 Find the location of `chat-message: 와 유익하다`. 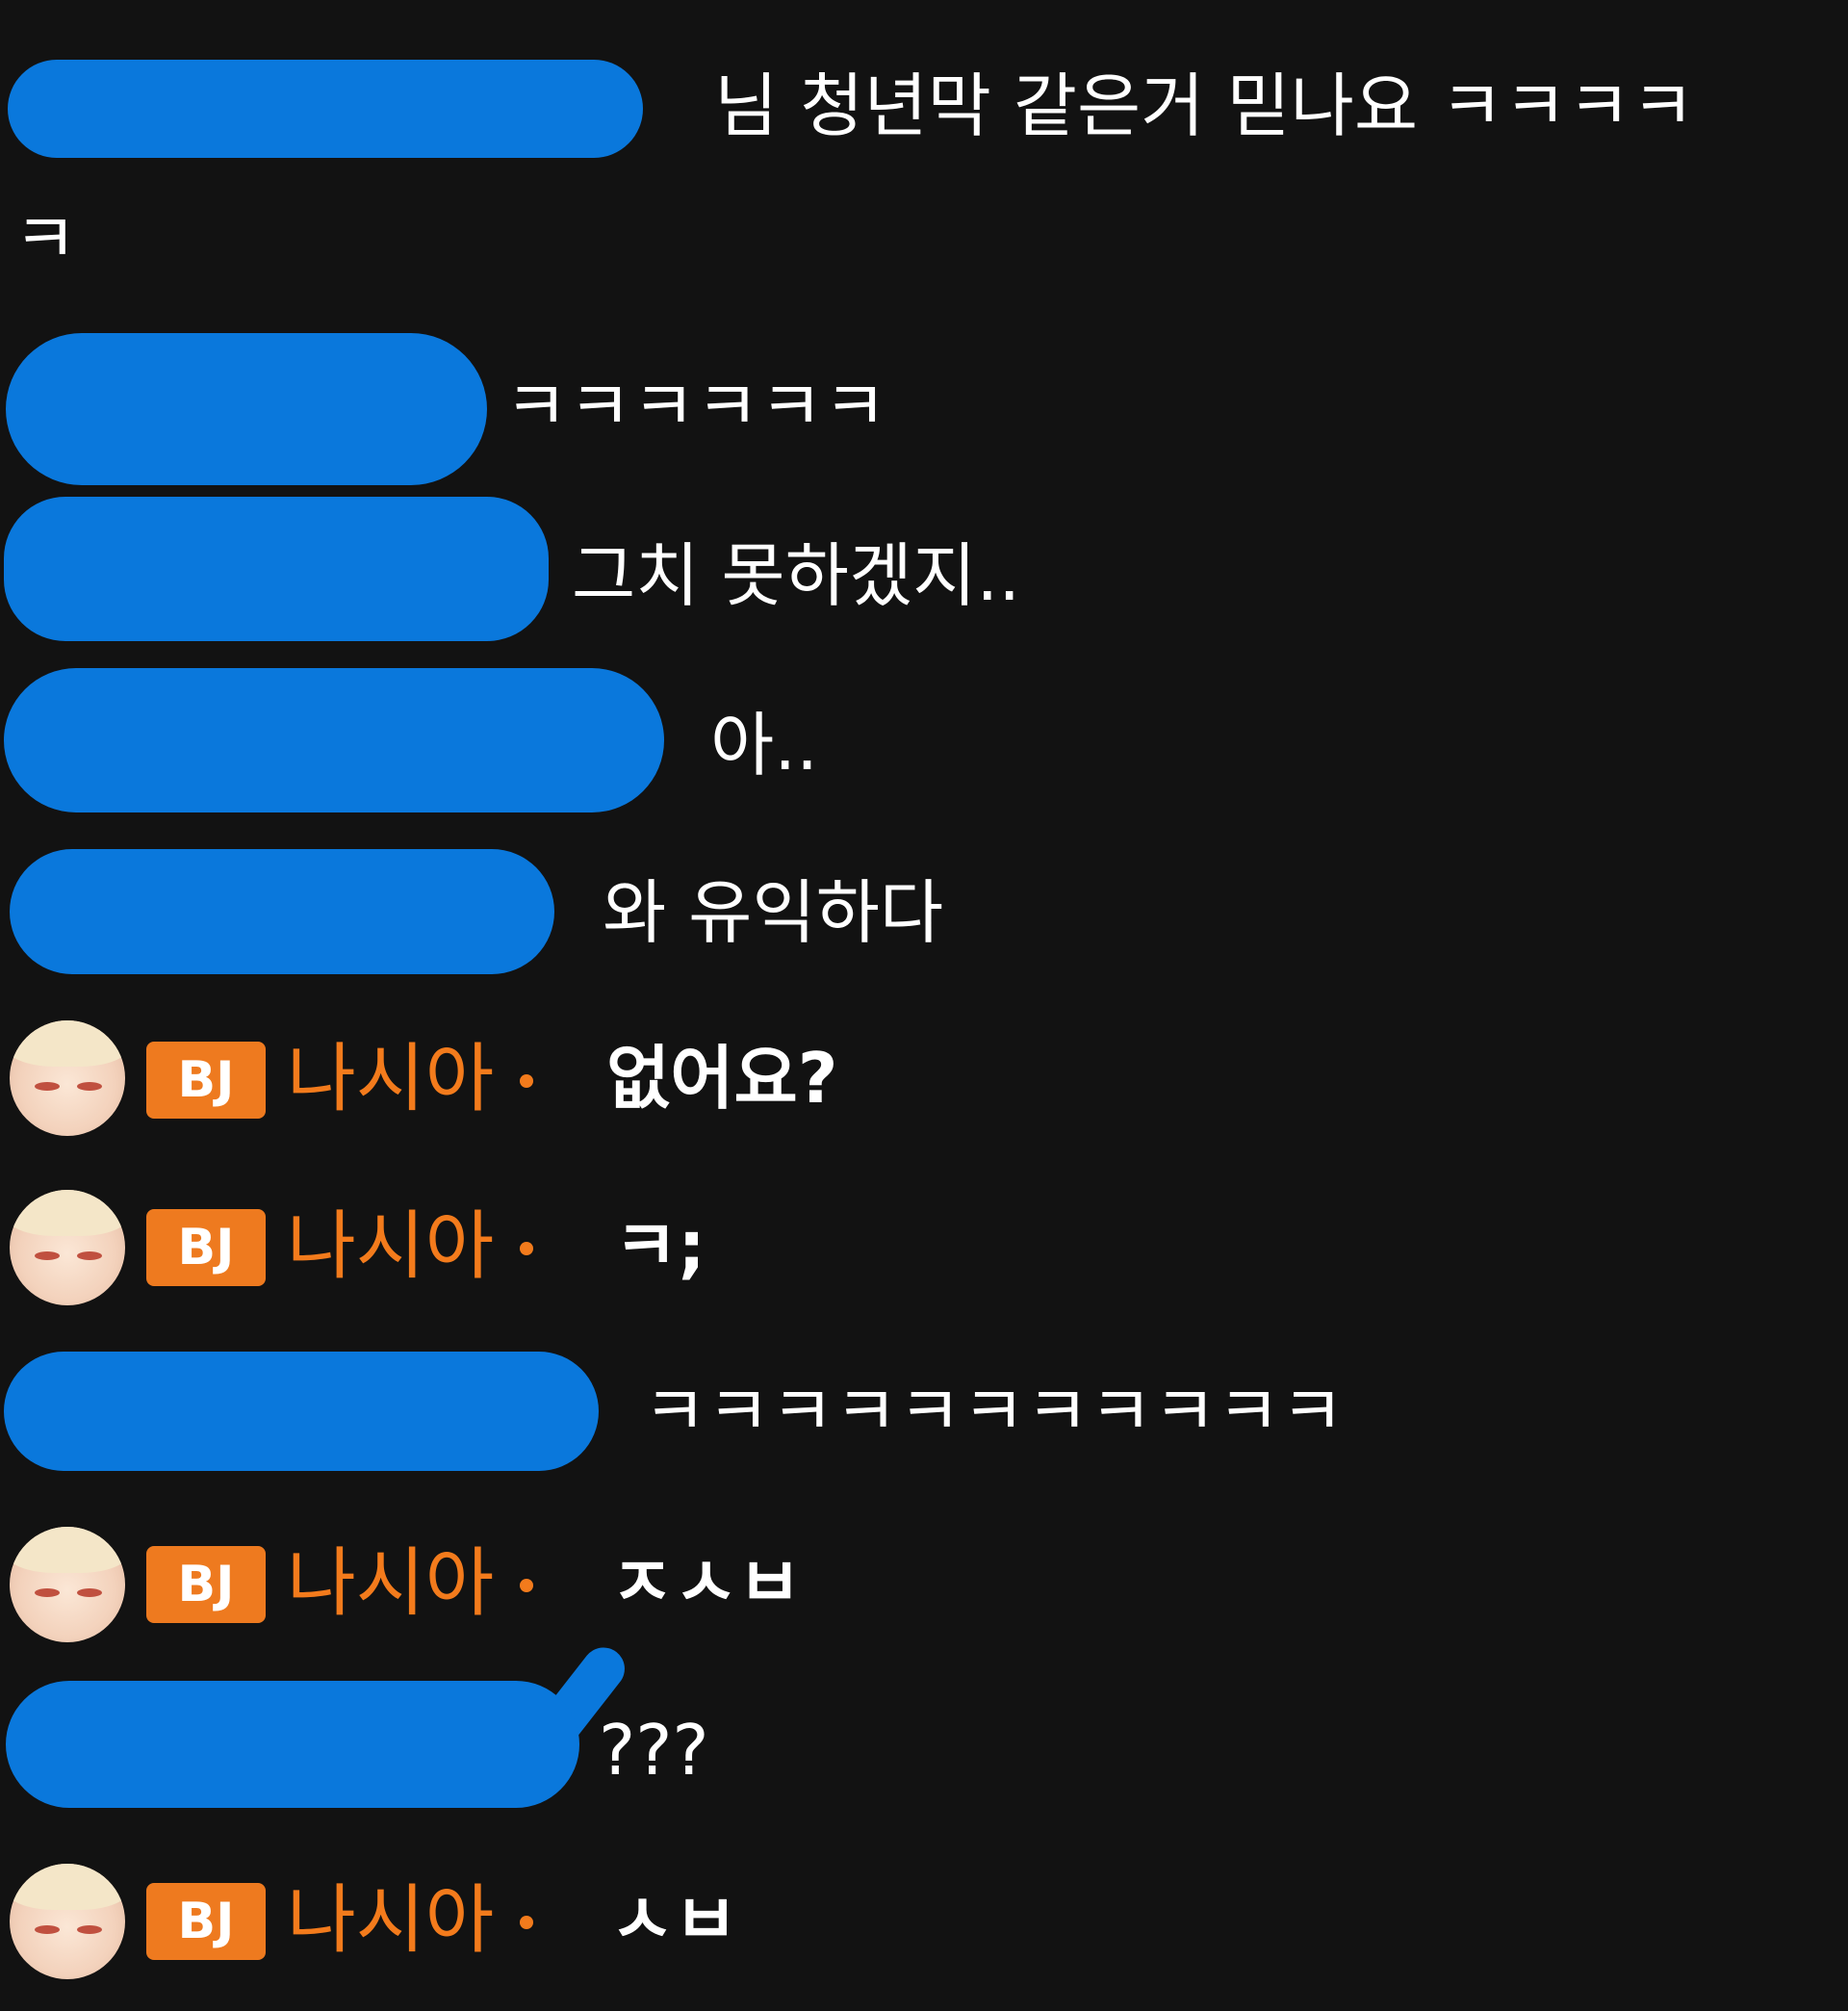

chat-message: 와 유익하다 is located at coordinates (924, 913).